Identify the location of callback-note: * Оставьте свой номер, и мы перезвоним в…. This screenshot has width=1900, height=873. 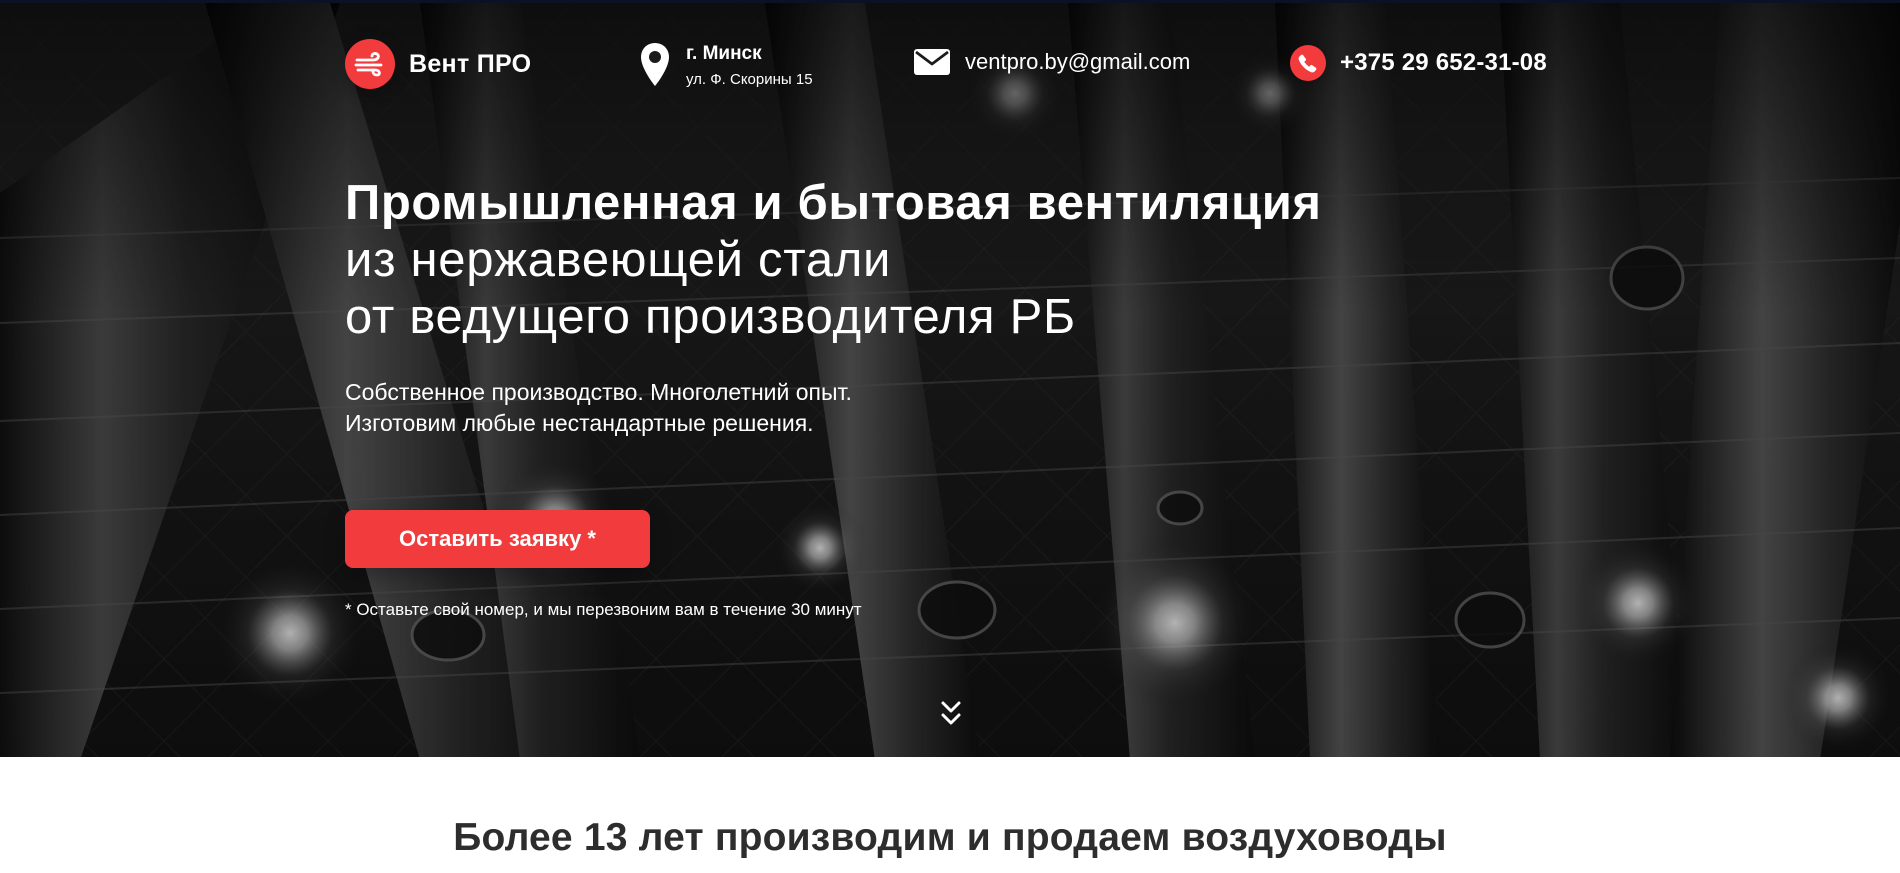
(603, 609).